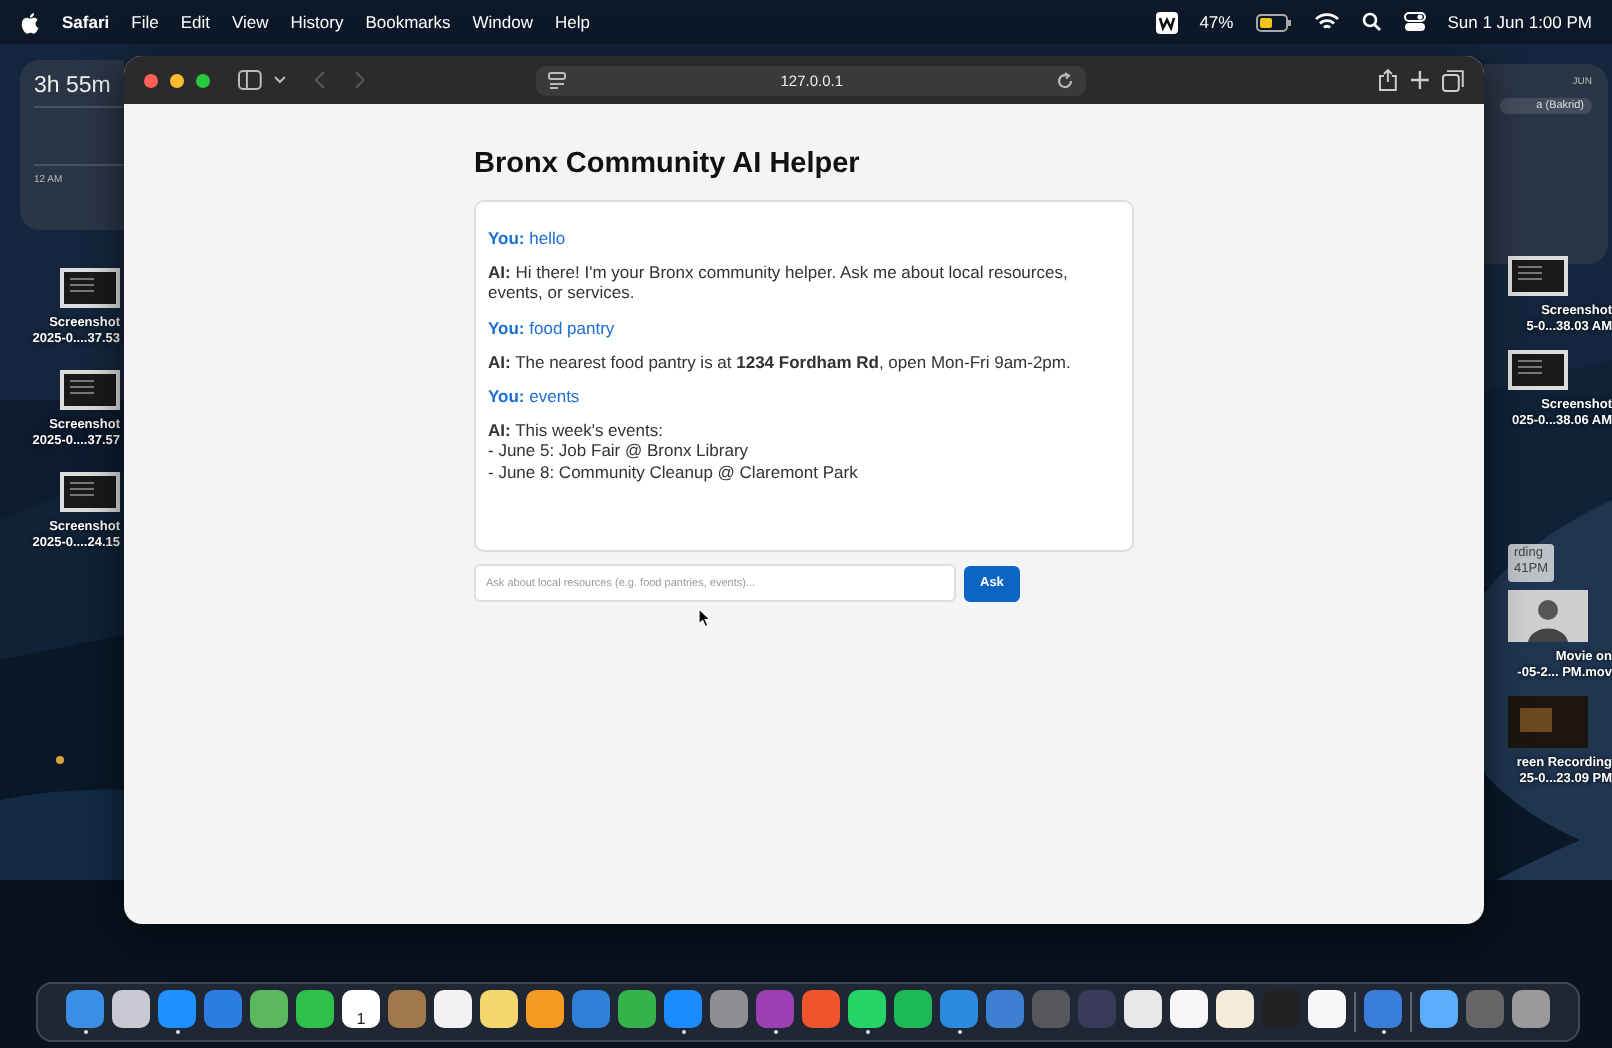  What do you see at coordinates (145, 22) in the screenshot?
I see `menu-item: File` at bounding box center [145, 22].